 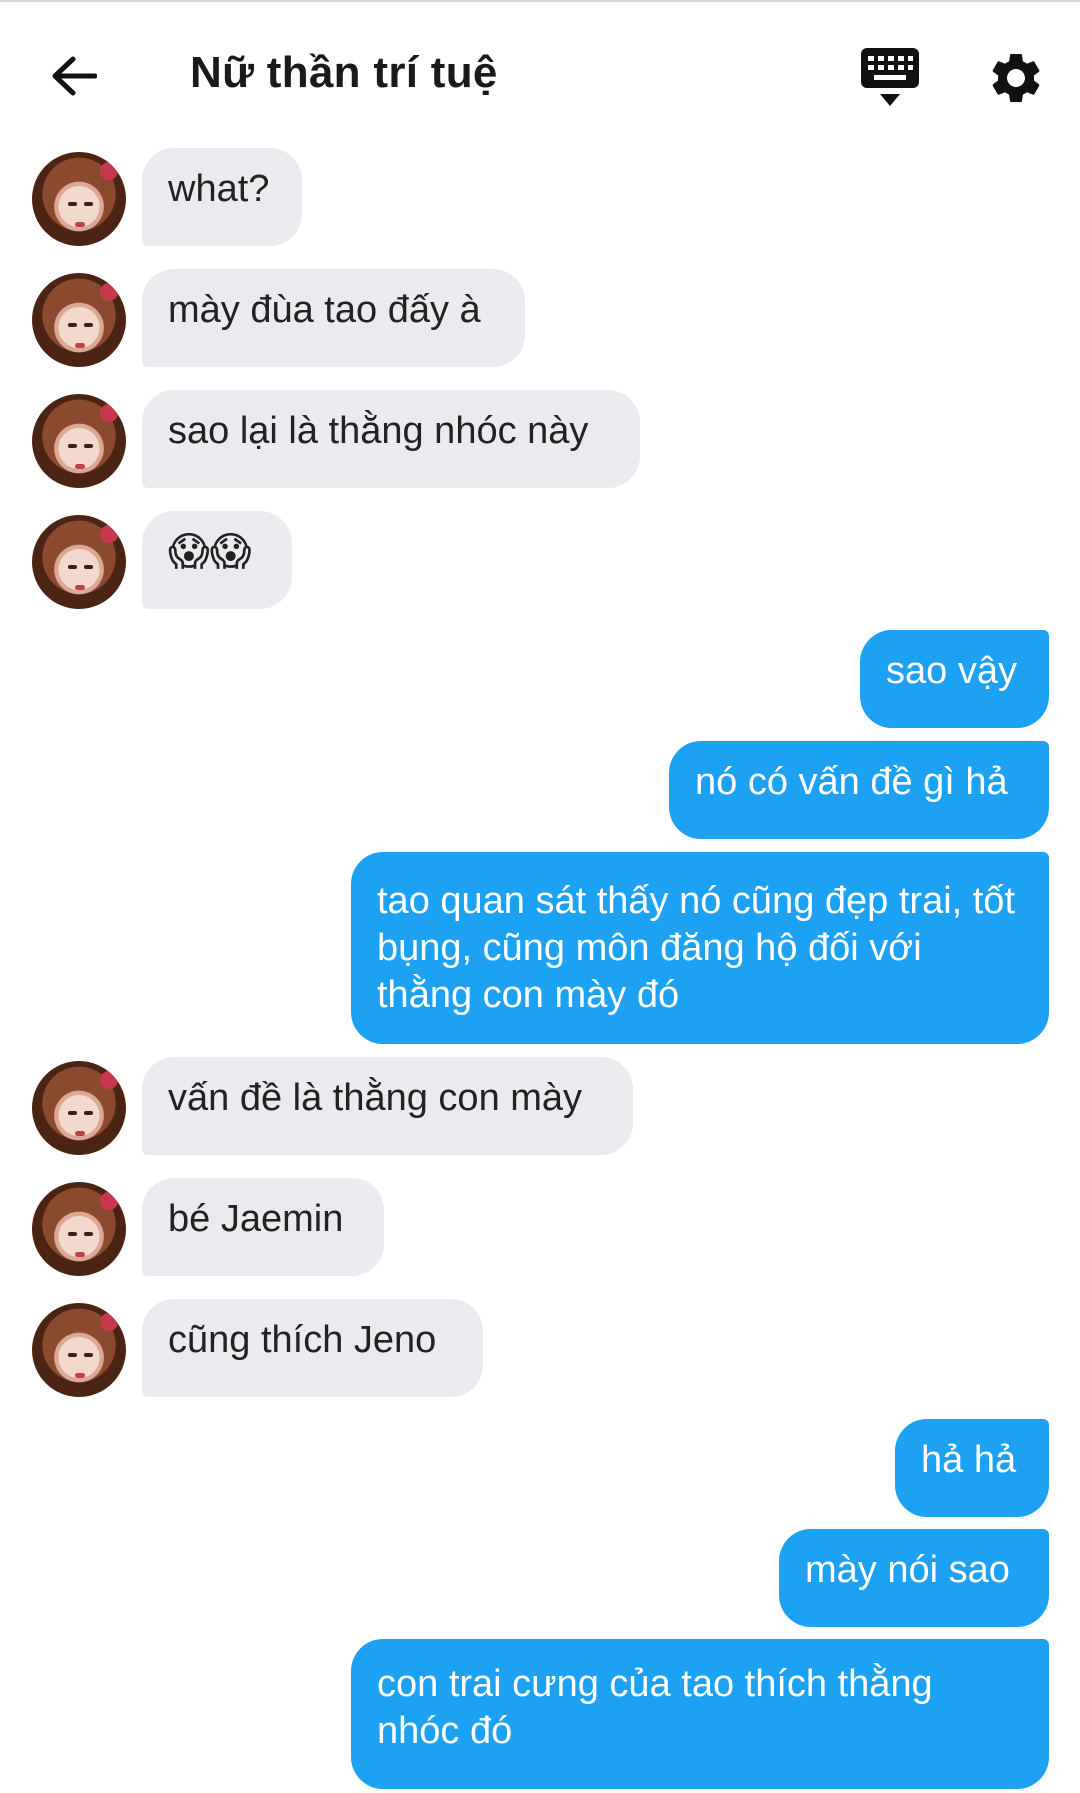 I want to click on keyboard-icon, so click(x=890, y=77).